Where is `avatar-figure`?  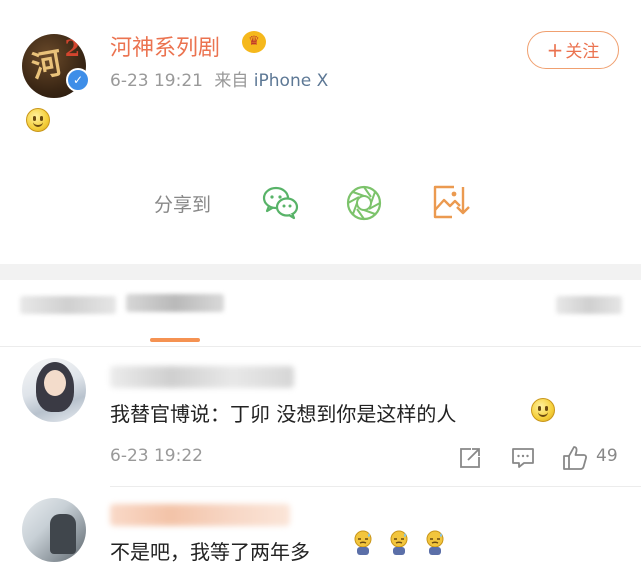
avatar-figure is located at coordinates (63, 534).